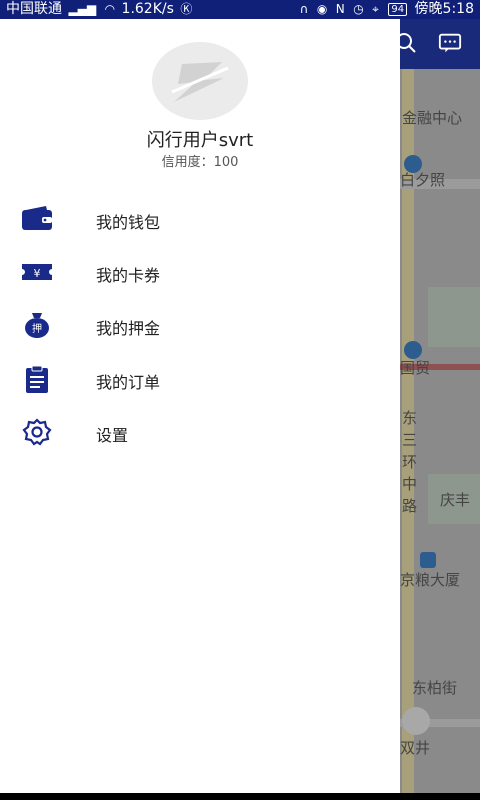 The width and height of the screenshot is (480, 800). What do you see at coordinates (37, 379) in the screenshot?
I see `order-clipboard-icon` at bounding box center [37, 379].